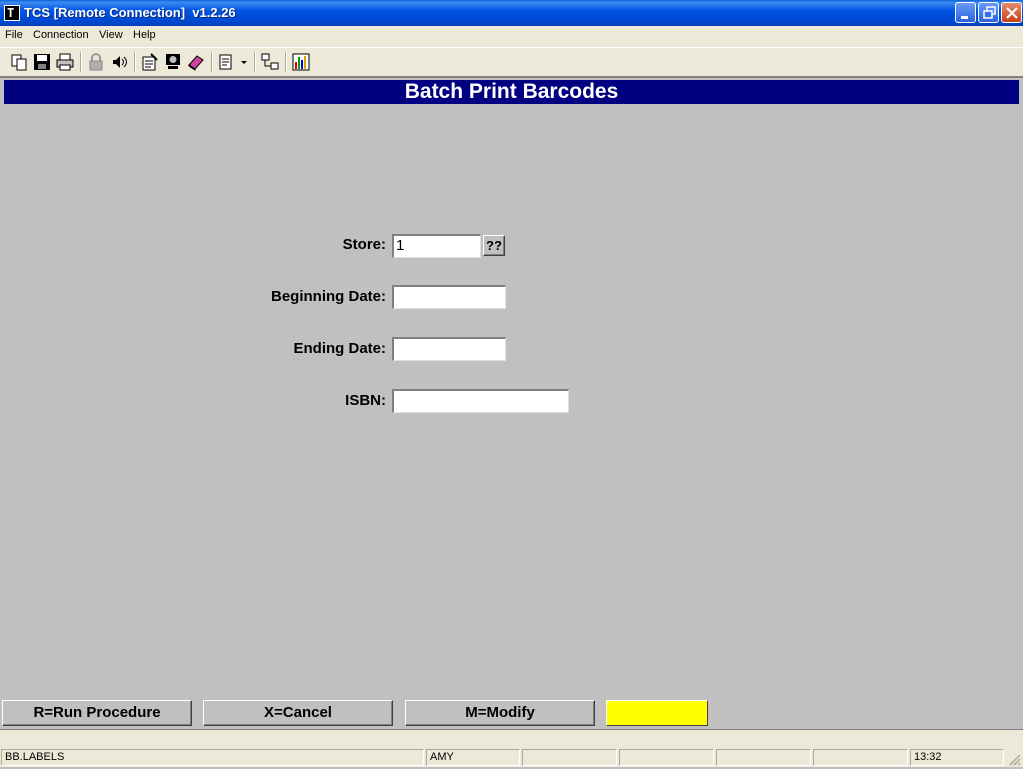 The image size is (1023, 769). I want to click on print-icon, so click(65, 62).